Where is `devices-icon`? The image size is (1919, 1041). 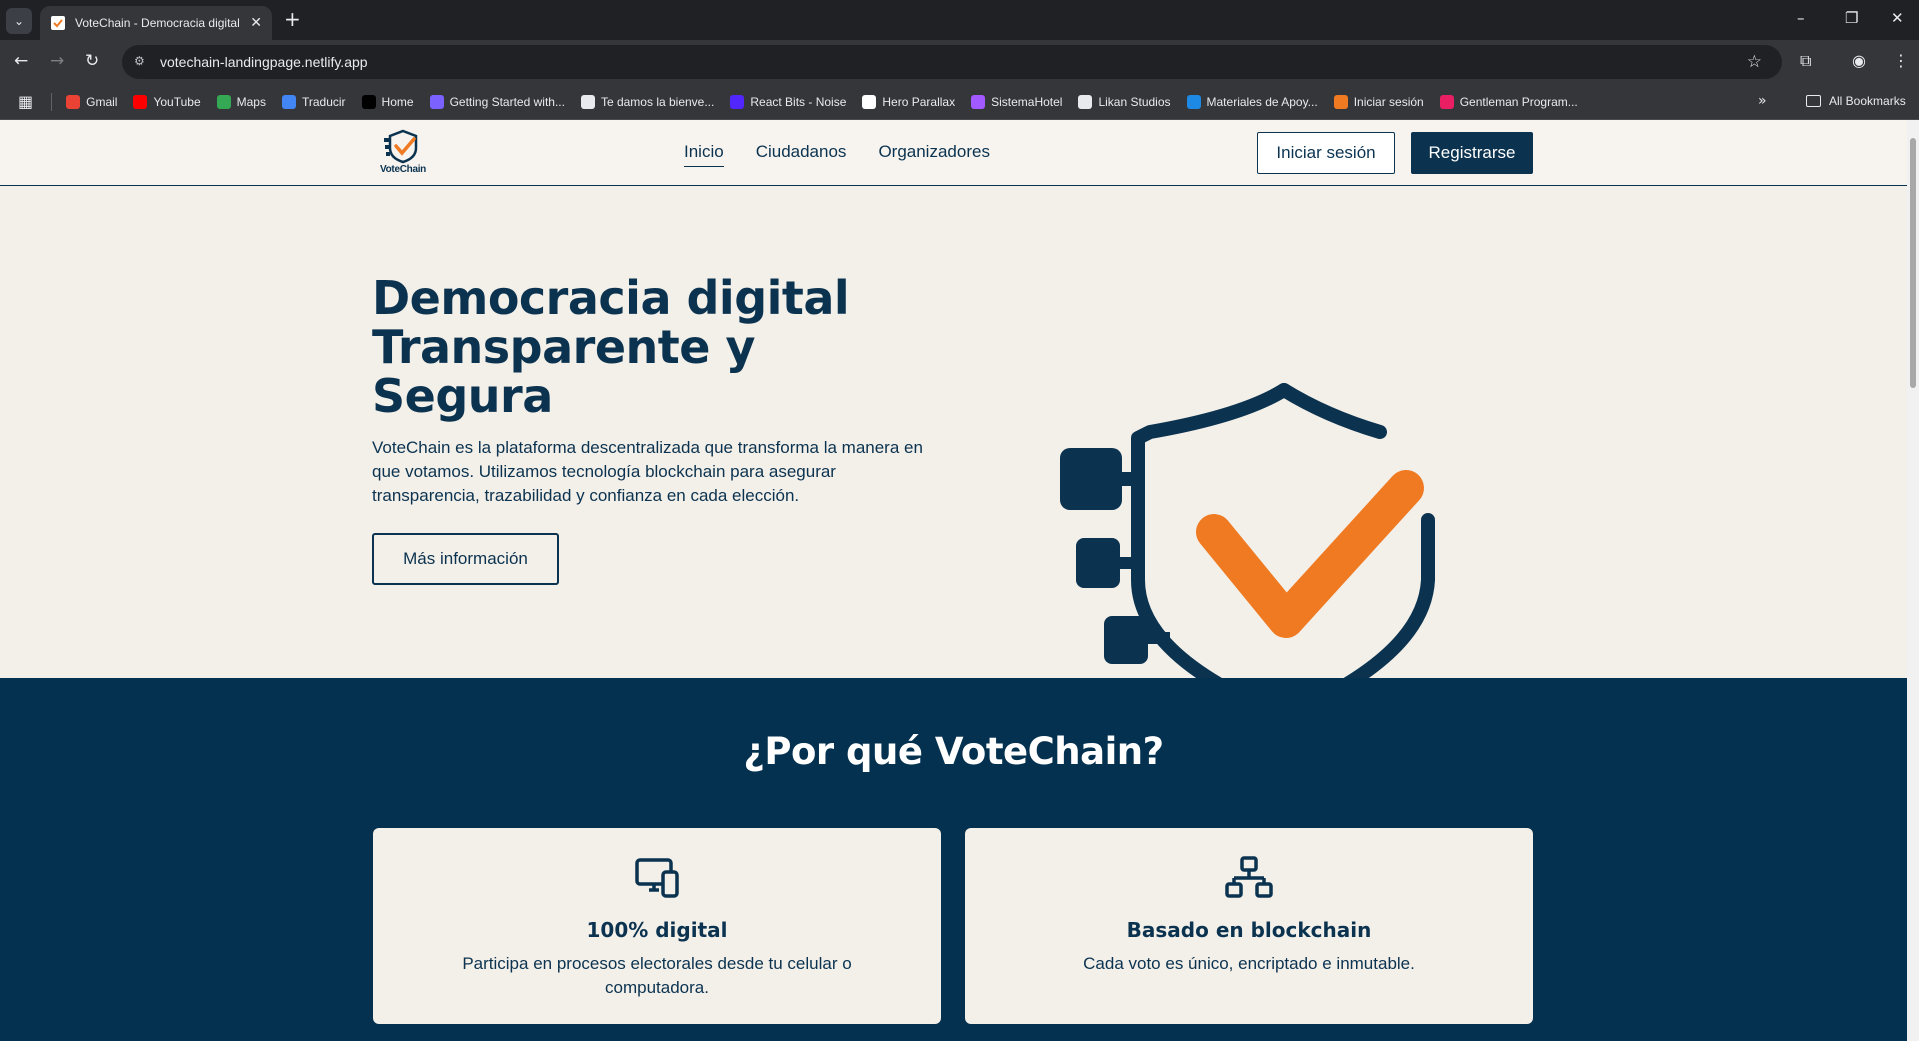
devices-icon is located at coordinates (657, 878).